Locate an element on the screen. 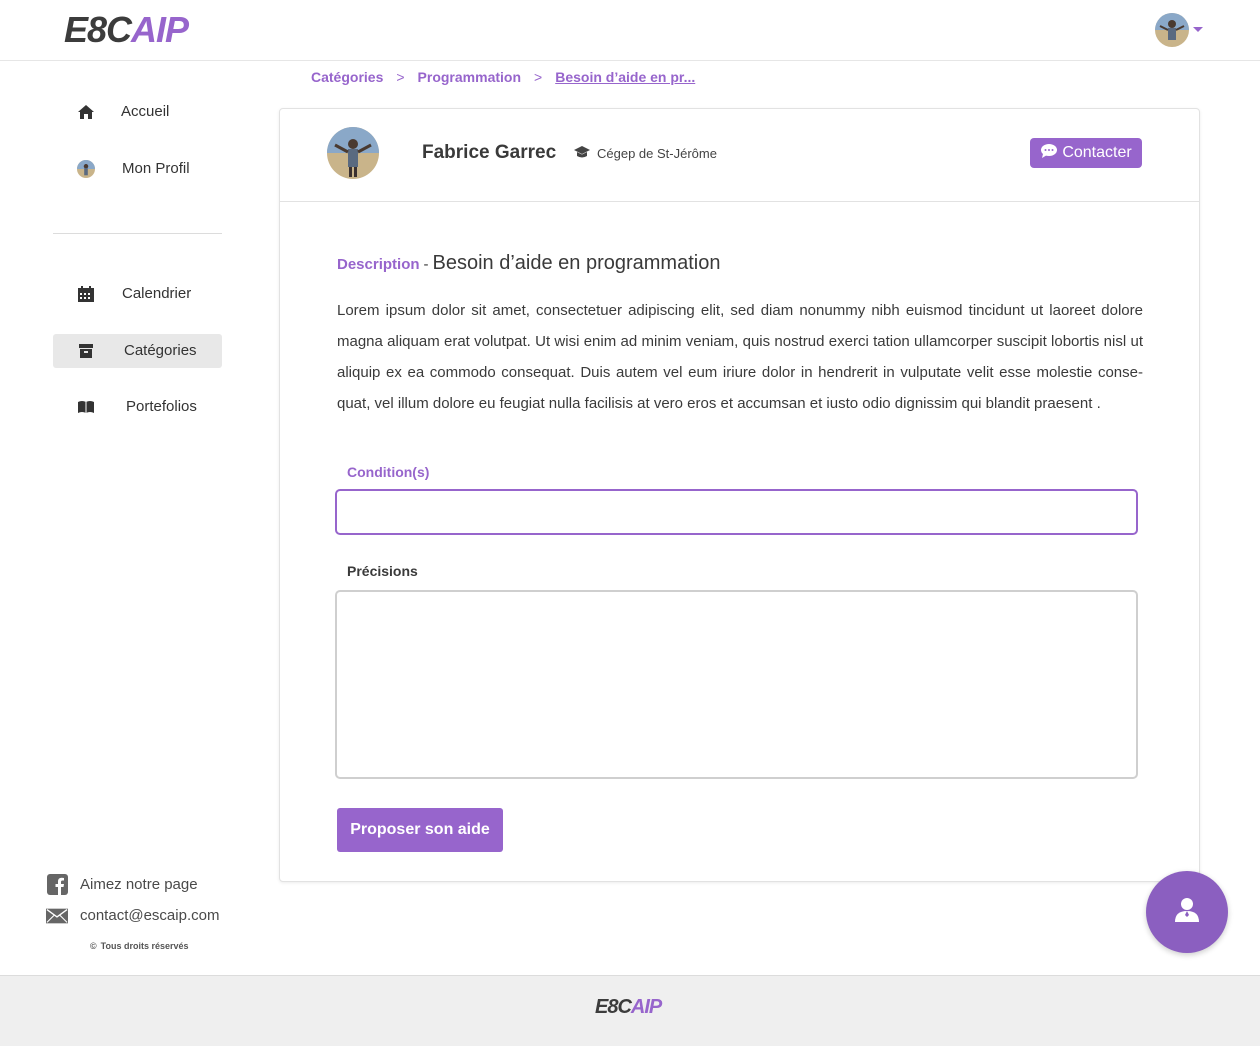 This screenshot has width=1260, height=1046. sidebar-item-accueil: Accueil is located at coordinates (137, 112).